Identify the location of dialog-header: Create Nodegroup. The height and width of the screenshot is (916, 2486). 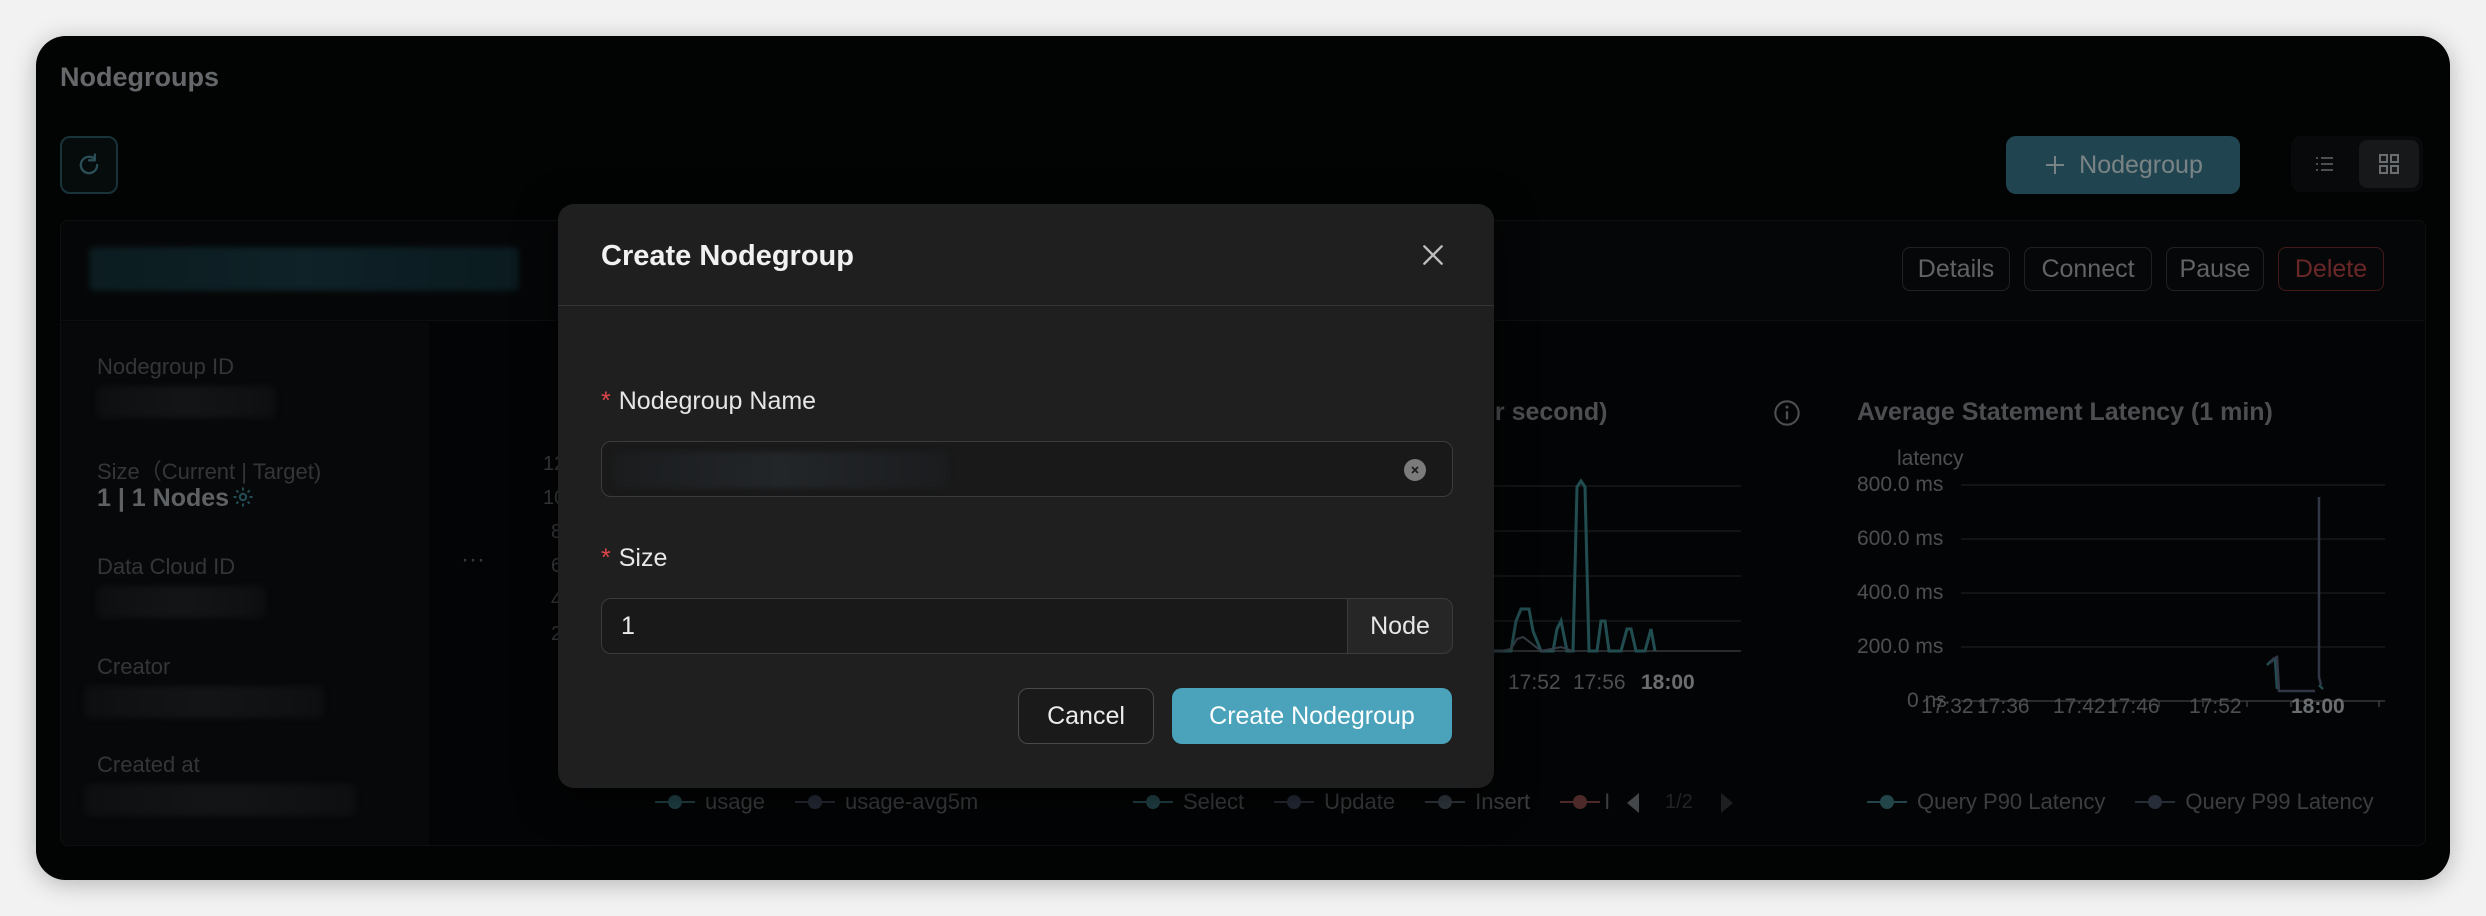
(1026, 255).